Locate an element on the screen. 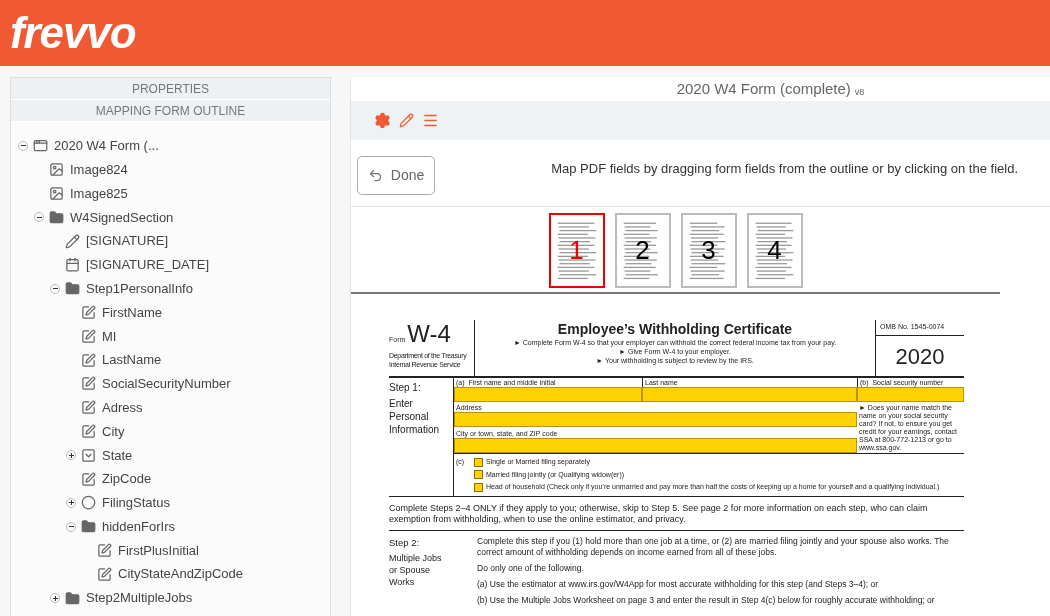 Image resolution: width=1050 pixels, height=616 pixels. menu-icon is located at coordinates (430, 120).